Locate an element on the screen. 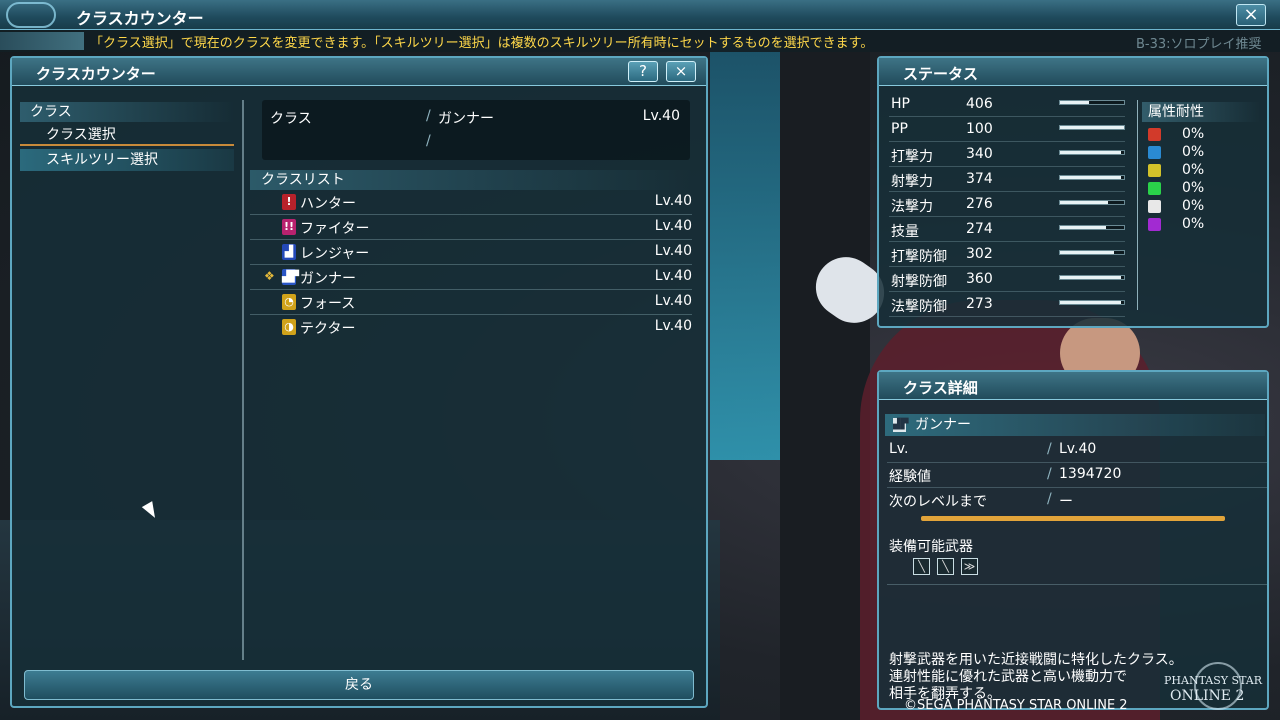  class-row-ranger: ▟ レンジャー Lv.40 is located at coordinates (471, 252).